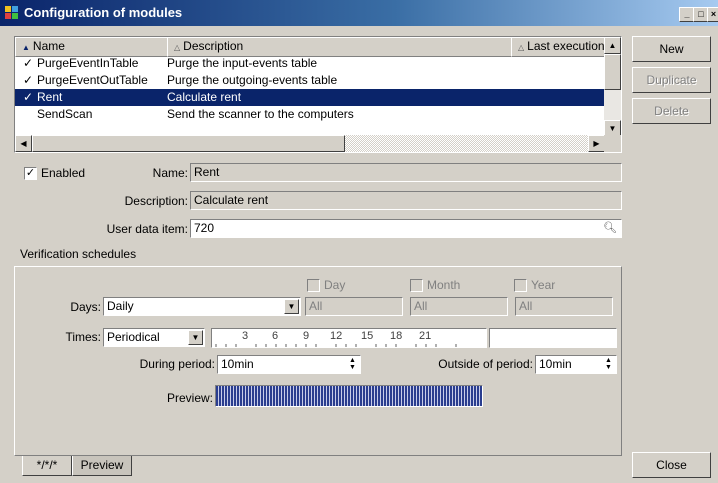 Image resolution: width=718 pixels, height=483 pixels. What do you see at coordinates (63, 173) in the screenshot?
I see `enabled-label: Enabled` at bounding box center [63, 173].